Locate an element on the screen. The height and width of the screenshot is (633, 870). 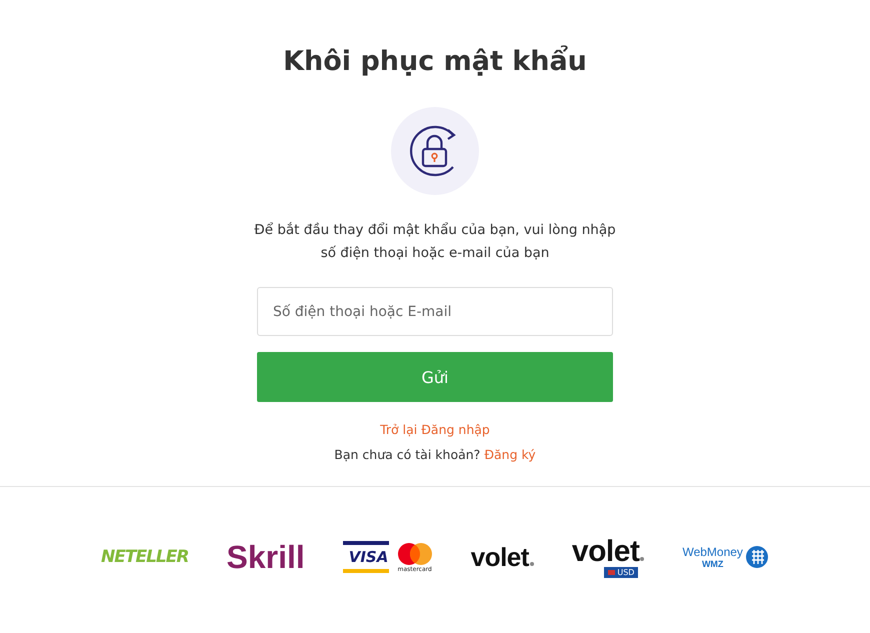
neteller-logo: NETELLER is located at coordinates (144, 557).